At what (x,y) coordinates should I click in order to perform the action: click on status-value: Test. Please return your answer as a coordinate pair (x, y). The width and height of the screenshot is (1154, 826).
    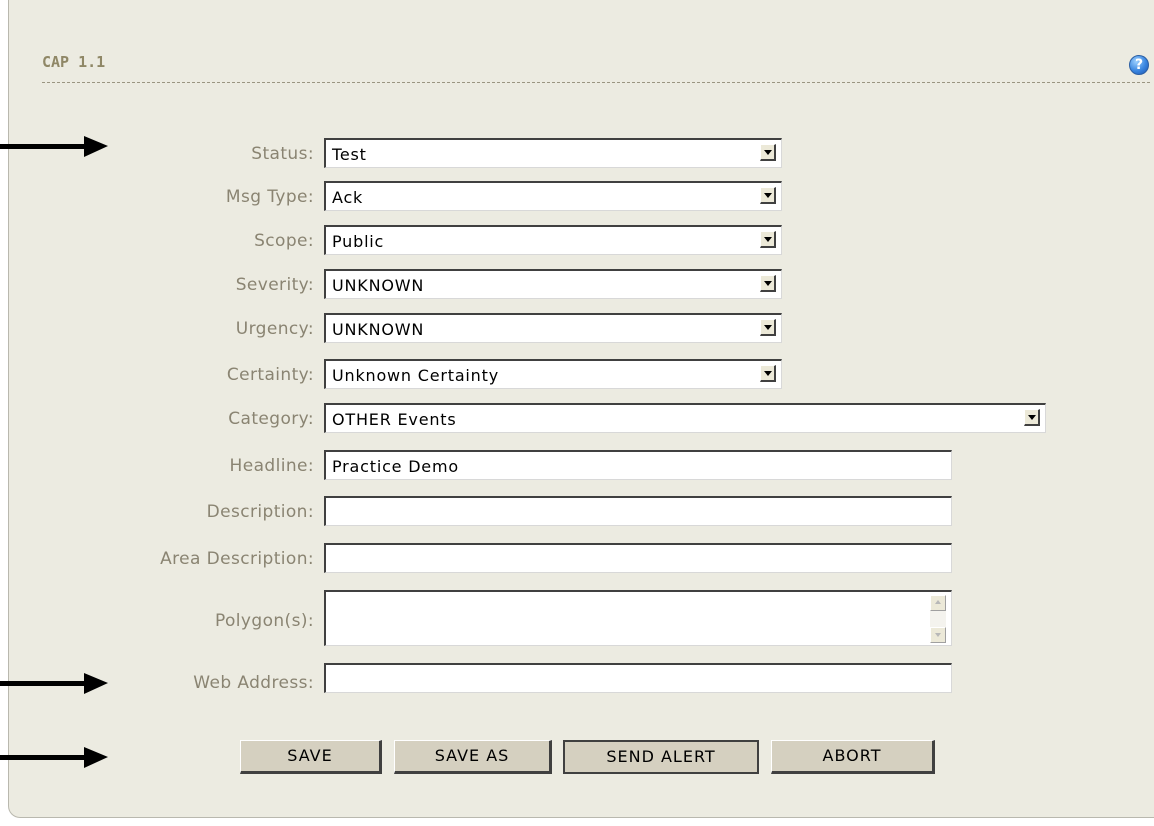
    Looking at the image, I should click on (349, 154).